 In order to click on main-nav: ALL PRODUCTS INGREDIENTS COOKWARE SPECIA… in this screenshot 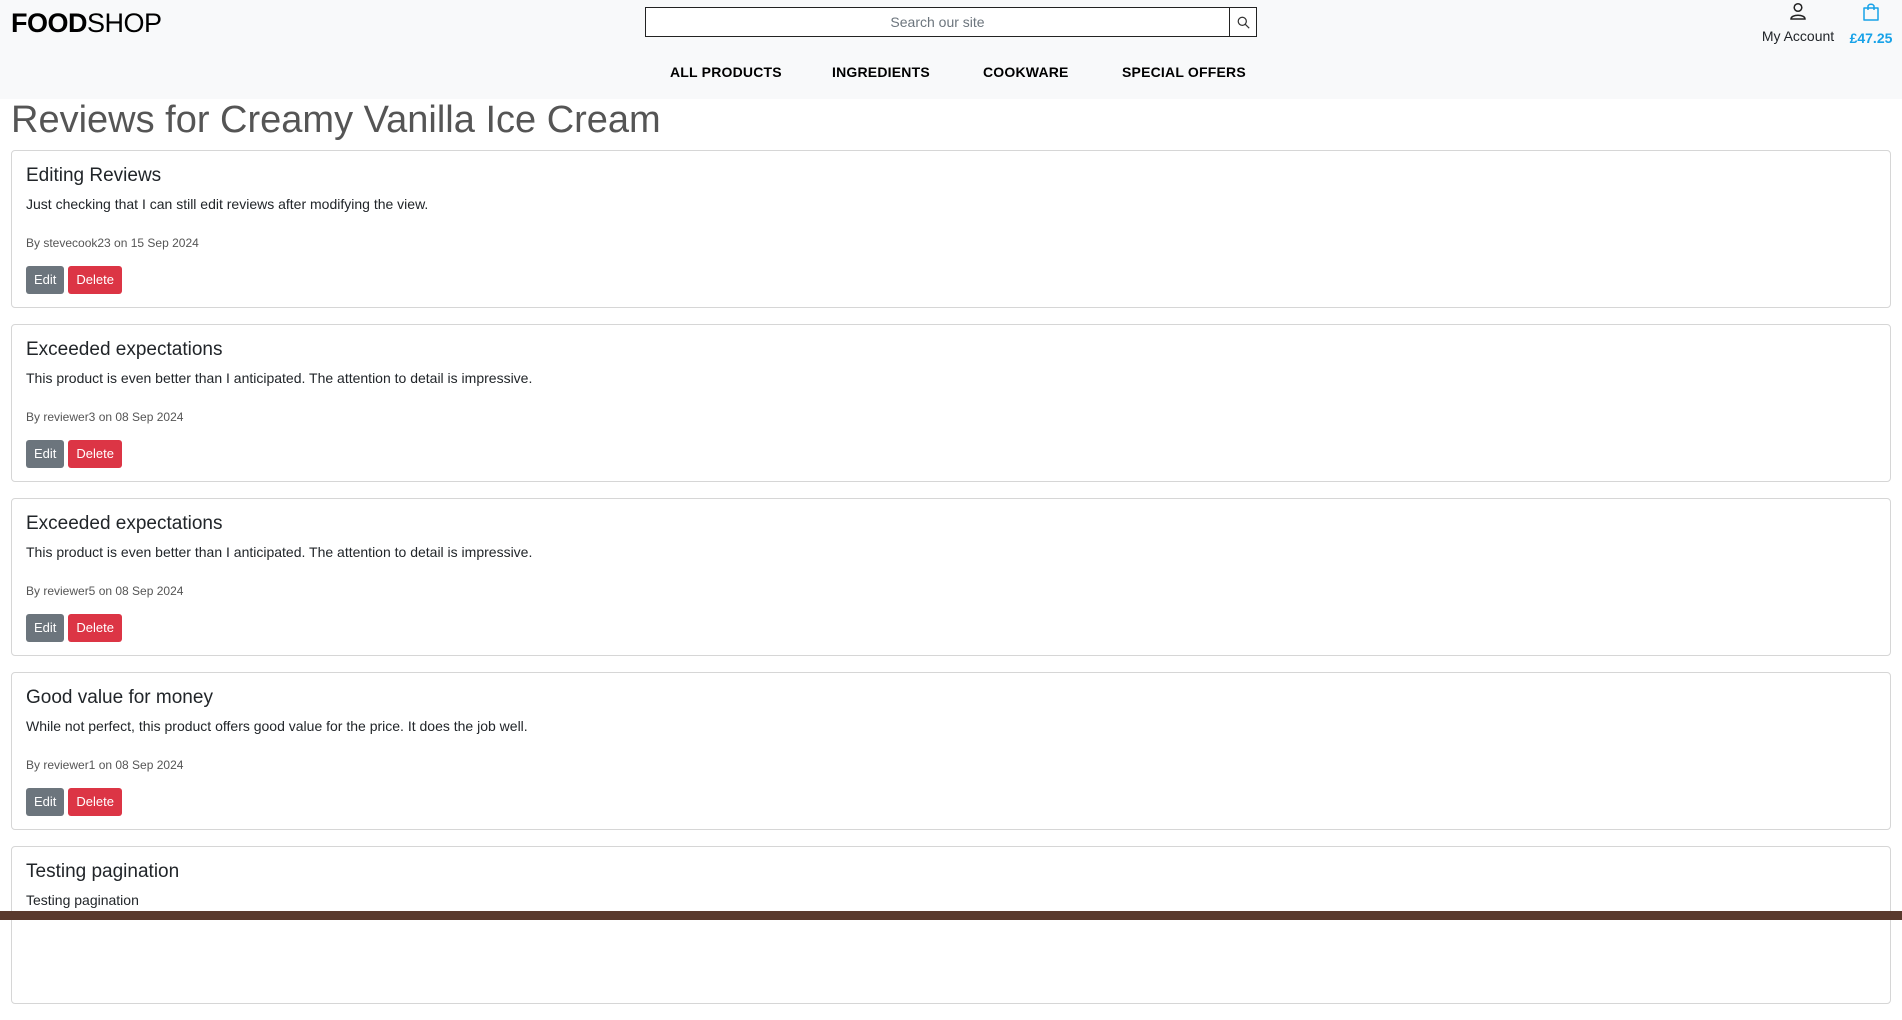, I will do `click(951, 74)`.